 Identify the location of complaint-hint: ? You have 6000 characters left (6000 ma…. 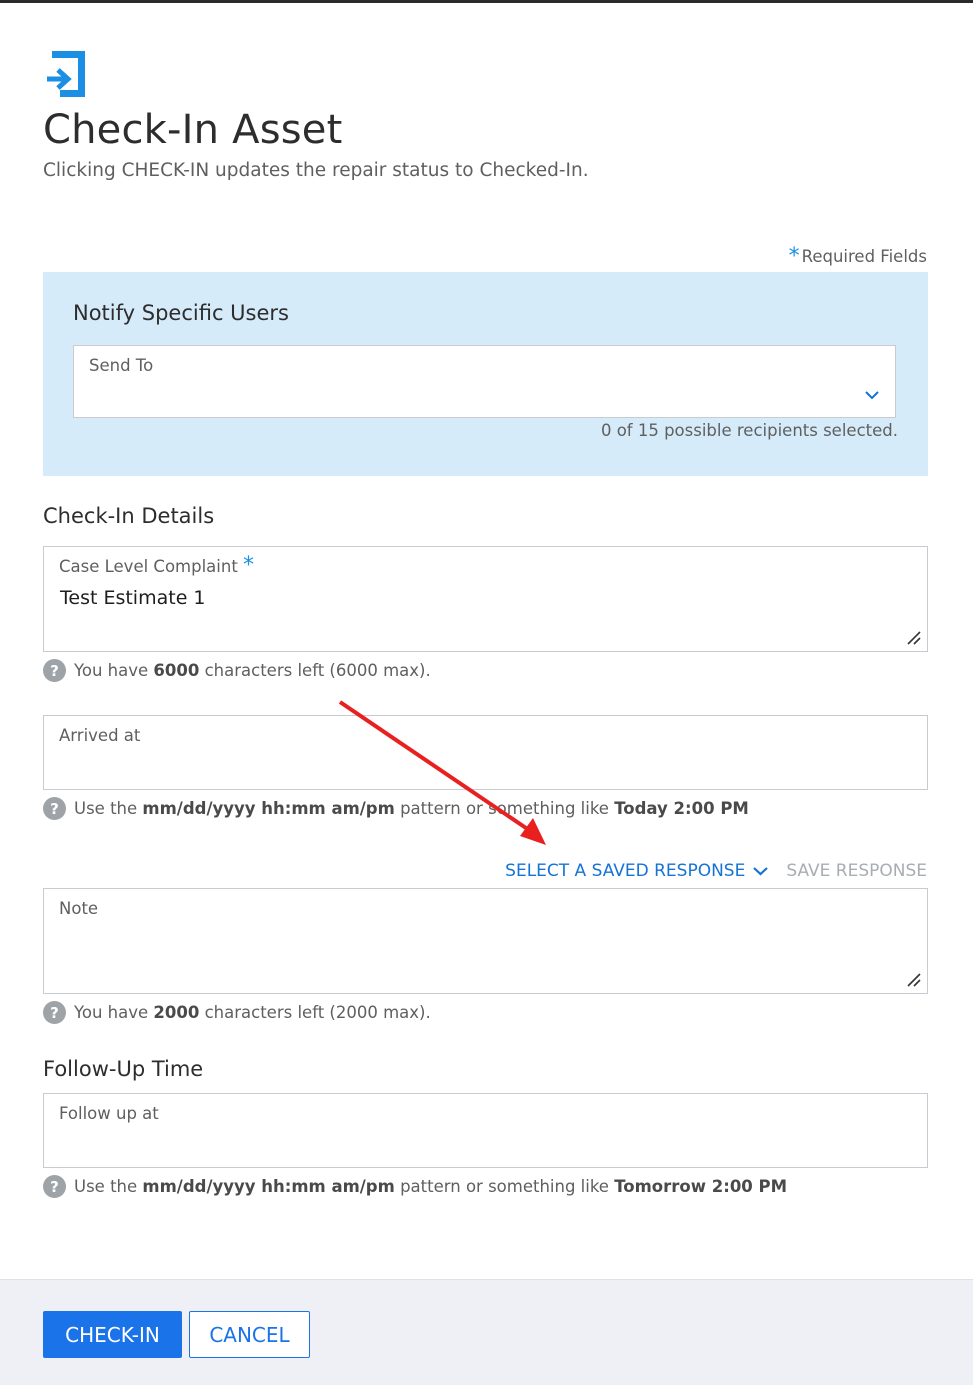
(237, 670).